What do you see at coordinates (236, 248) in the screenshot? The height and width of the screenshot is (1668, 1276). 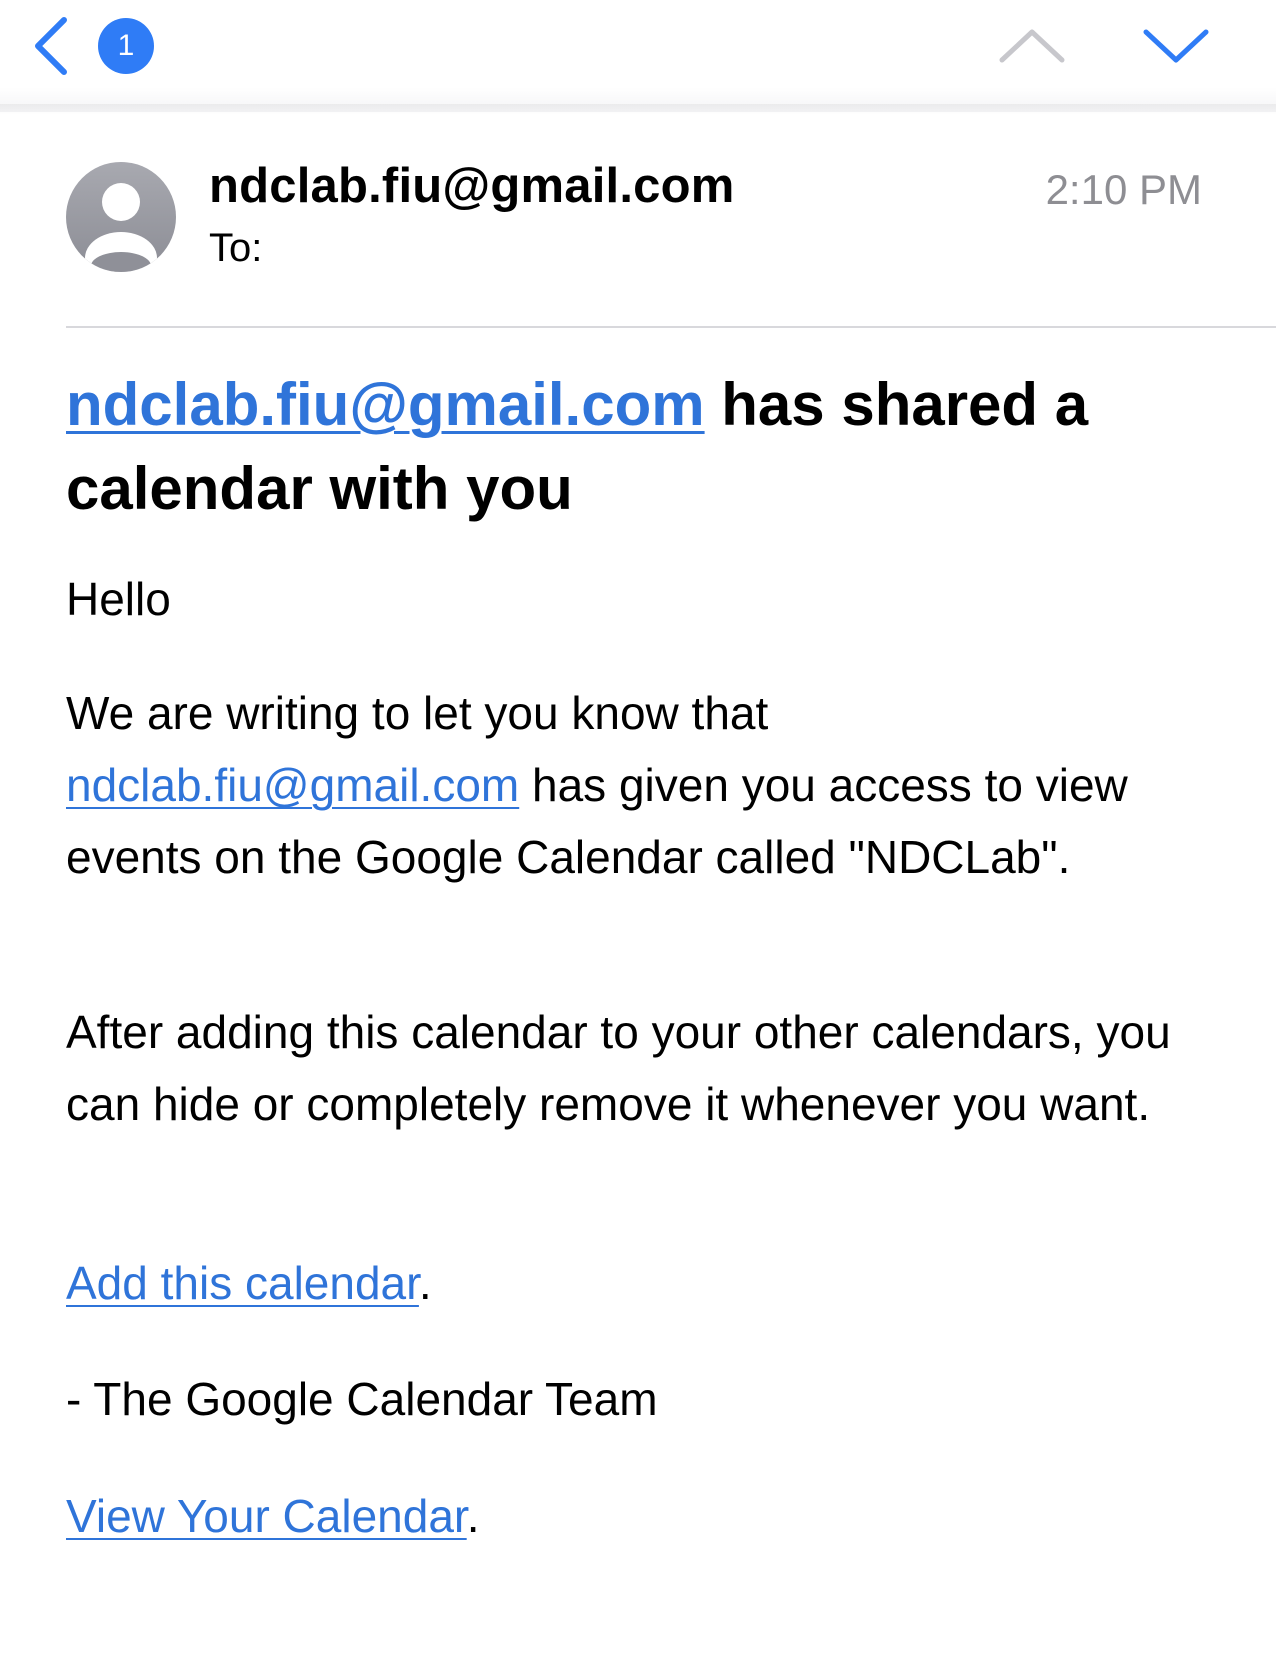 I see `recipient-label: To:` at bounding box center [236, 248].